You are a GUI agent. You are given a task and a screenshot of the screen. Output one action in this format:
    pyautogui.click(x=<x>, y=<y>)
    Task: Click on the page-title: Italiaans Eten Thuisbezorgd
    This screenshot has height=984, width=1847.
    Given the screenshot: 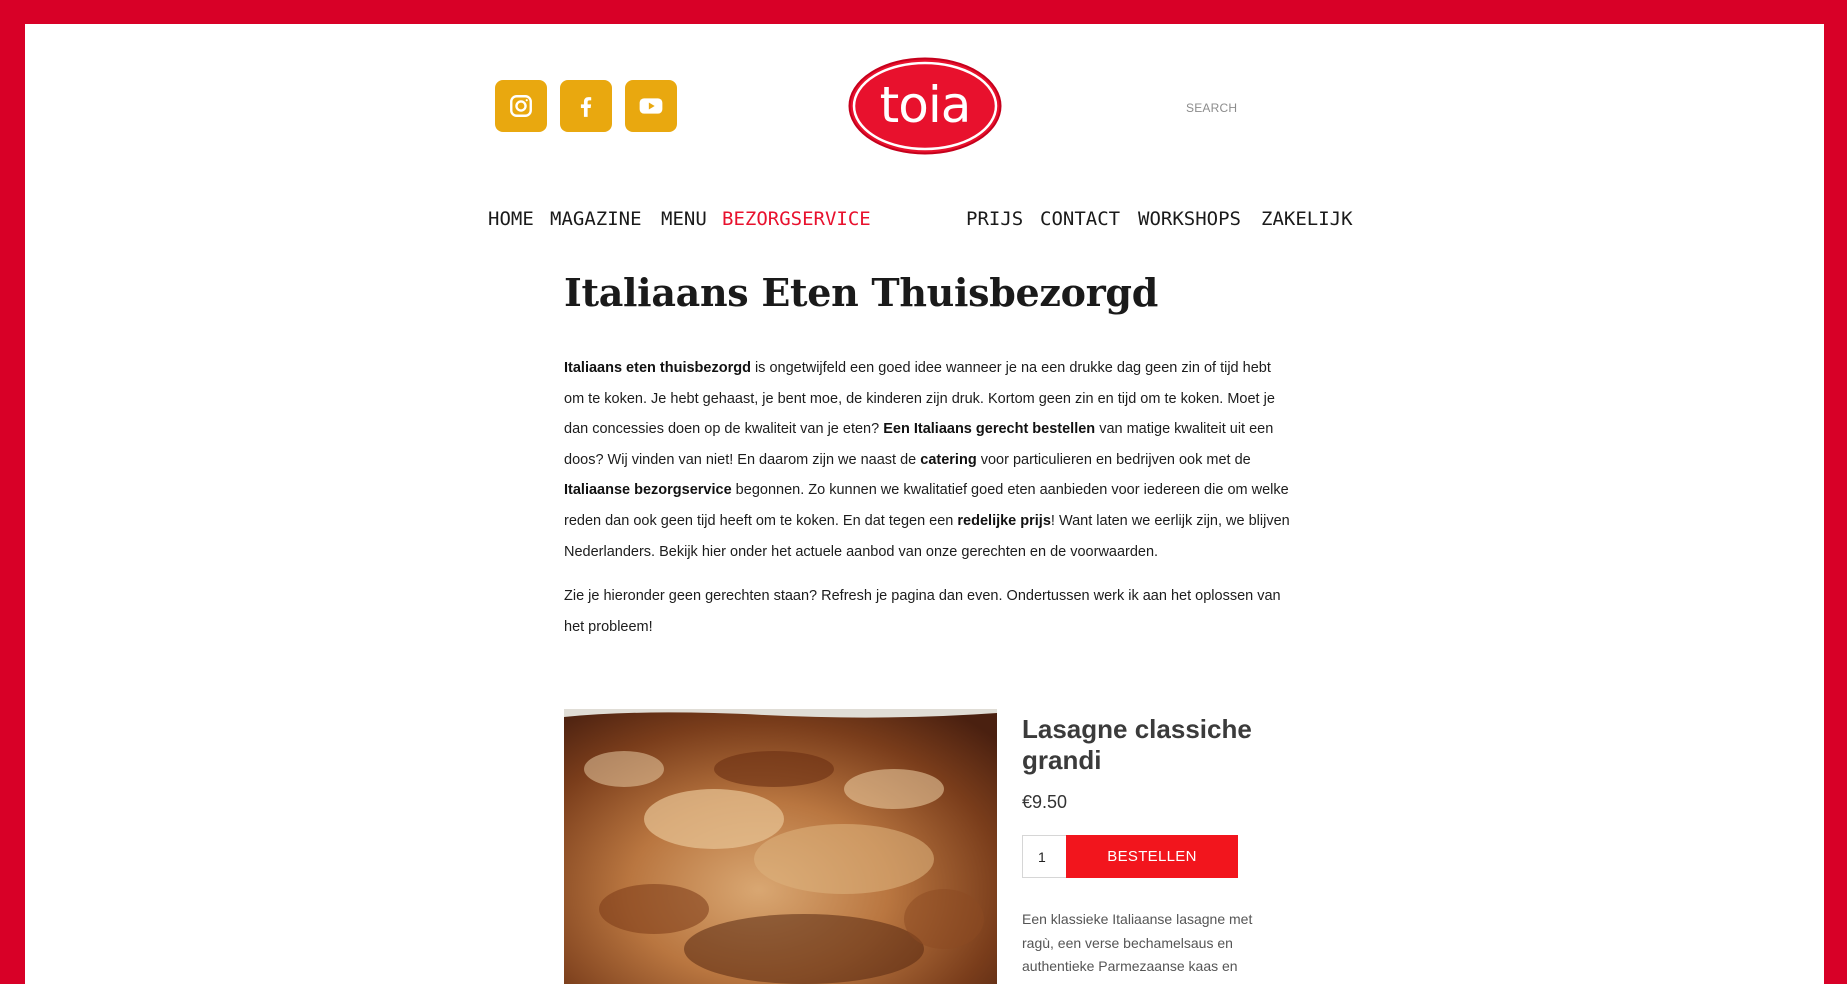 What is the action you would take?
    pyautogui.click(x=861, y=292)
    